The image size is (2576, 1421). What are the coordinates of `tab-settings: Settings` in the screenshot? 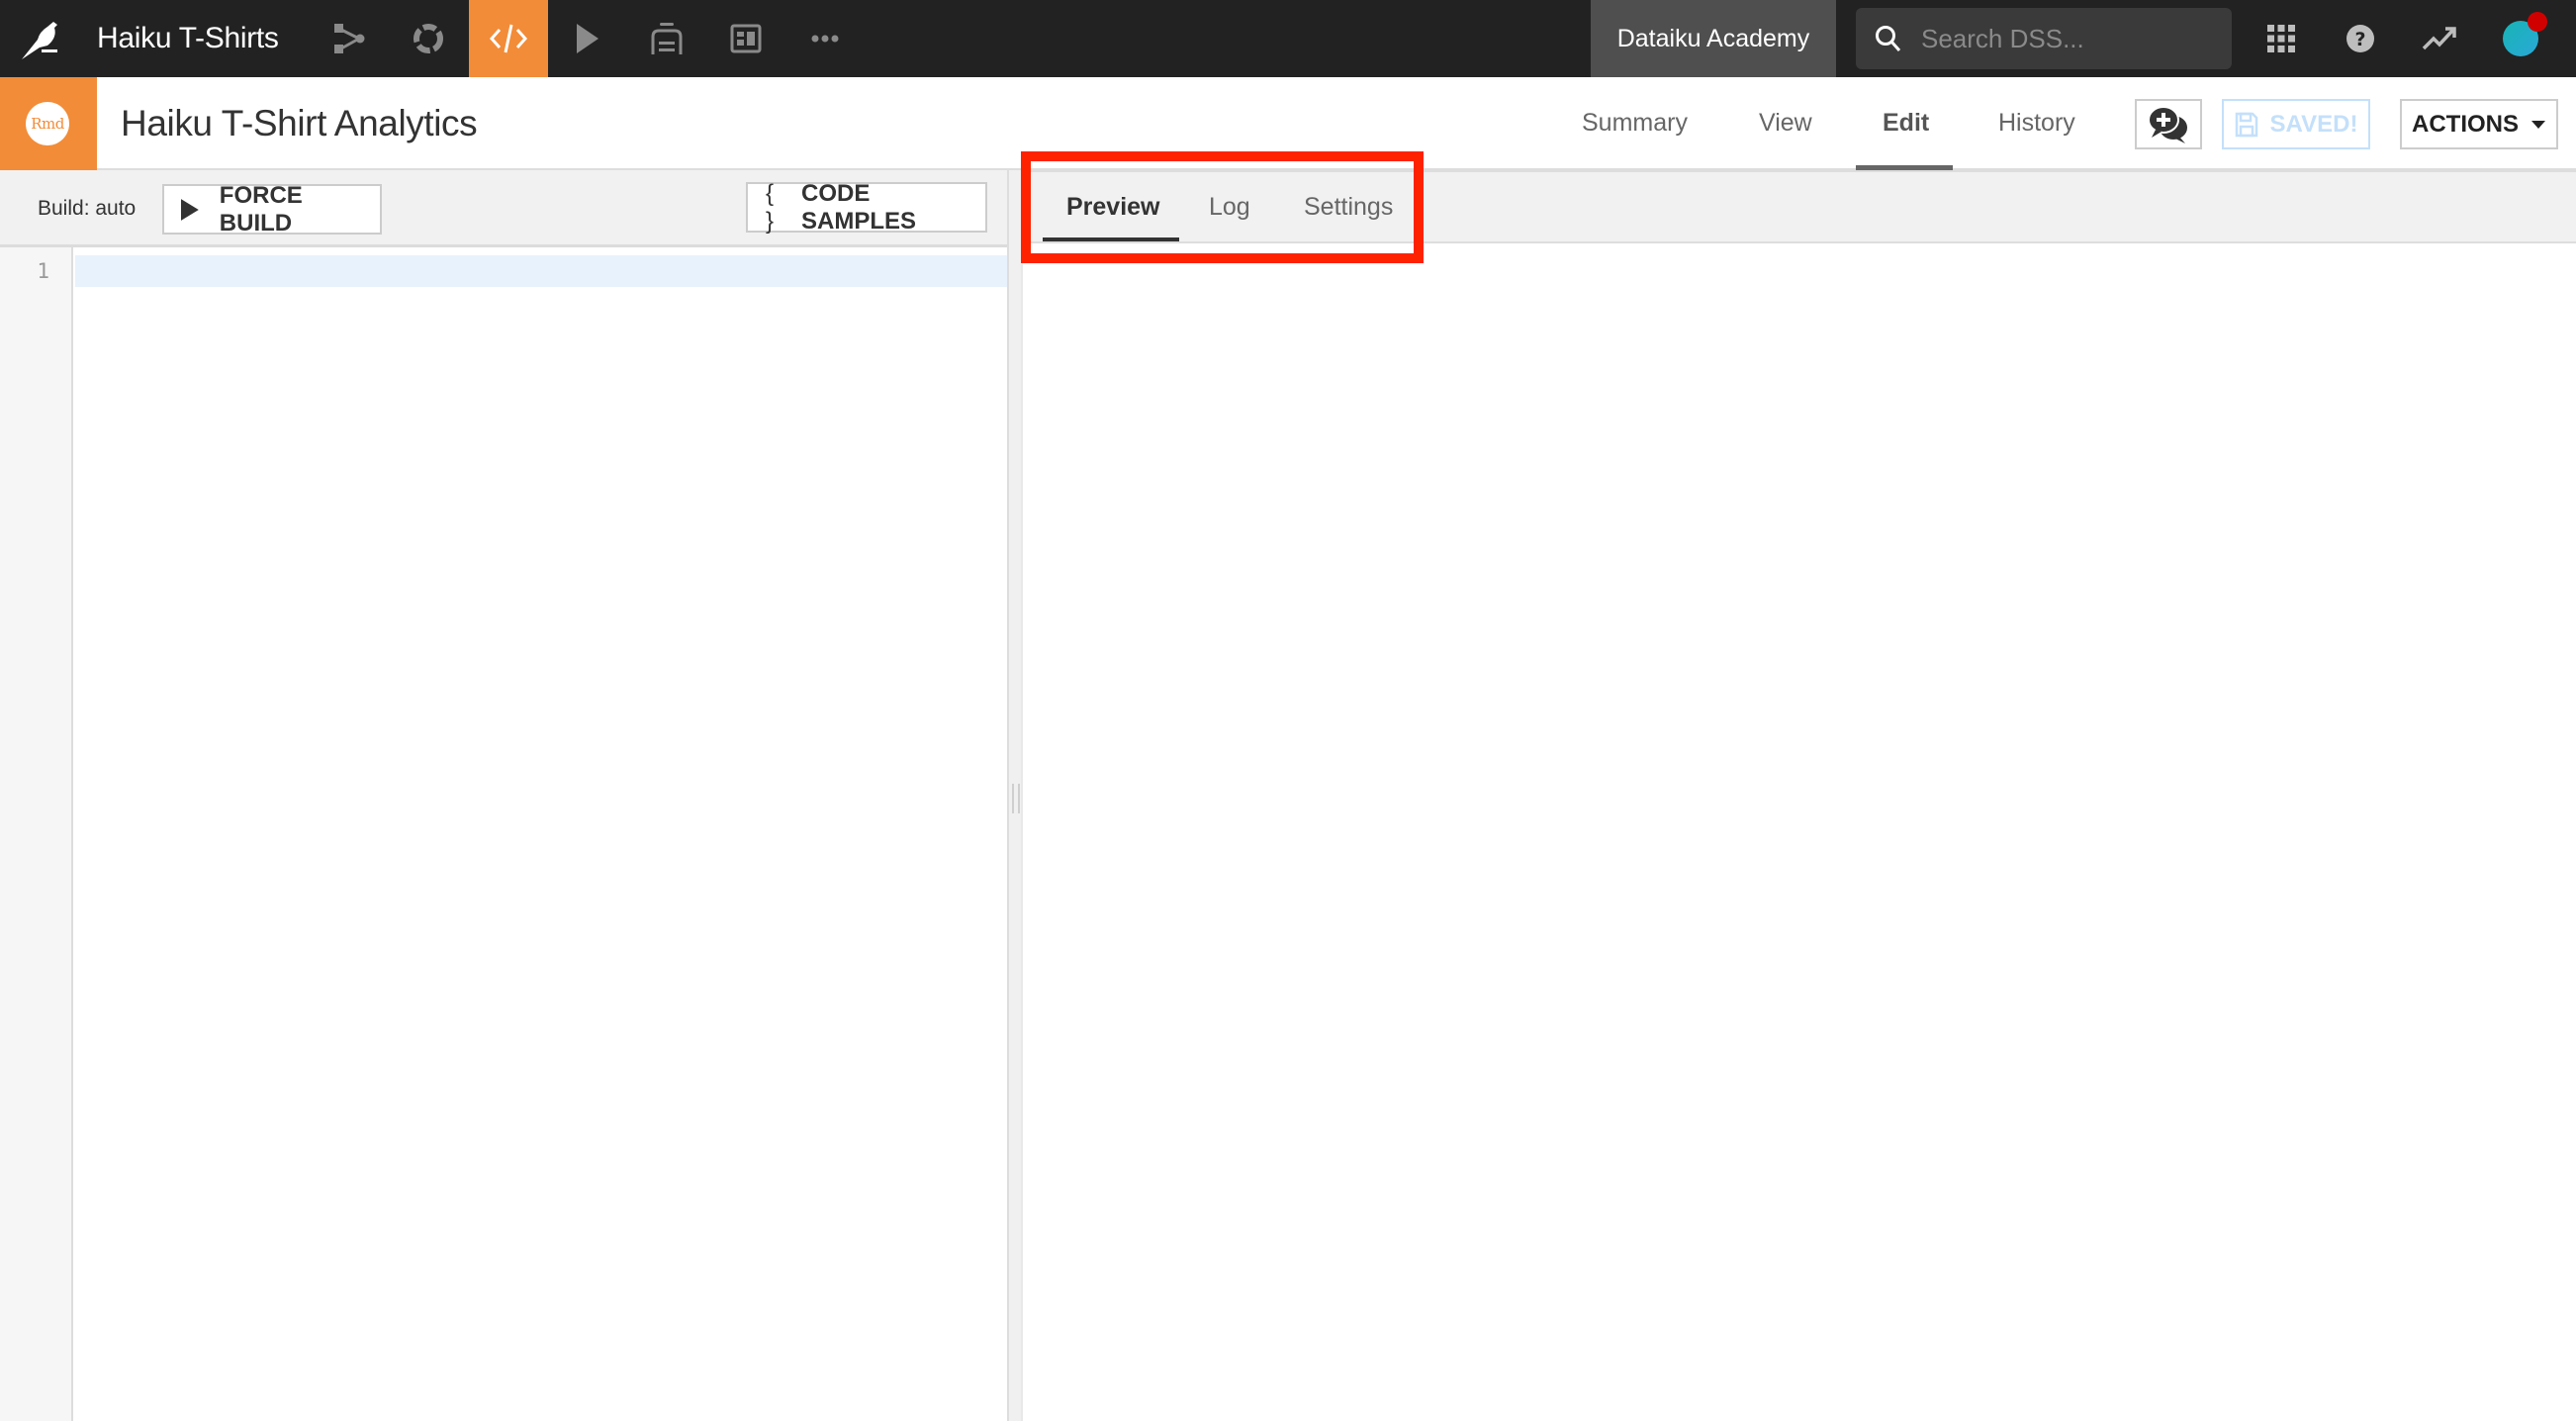 It's located at (1348, 206).